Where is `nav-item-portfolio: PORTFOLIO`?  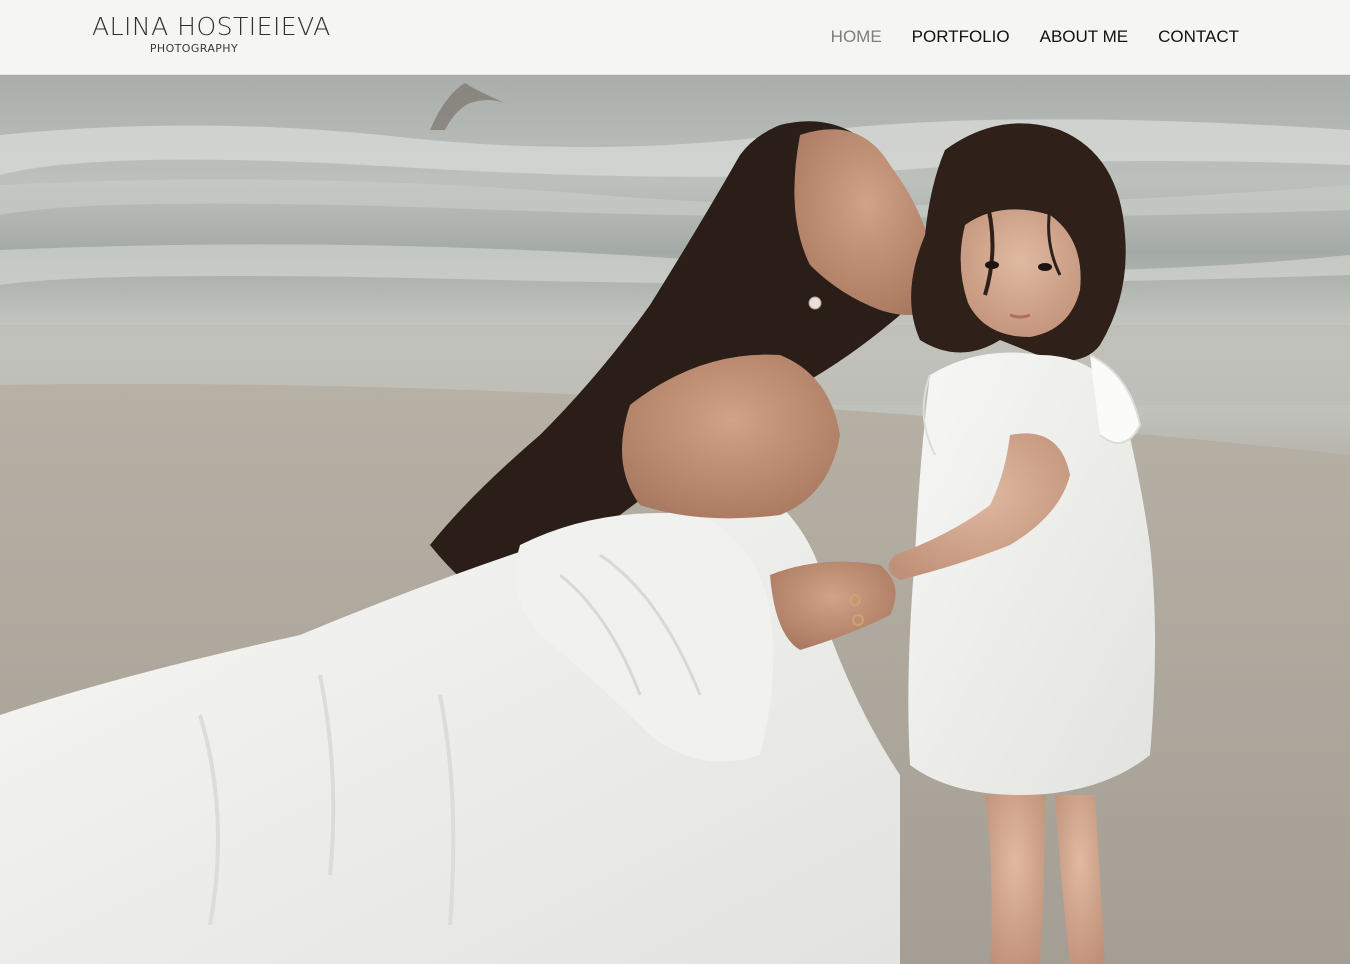
nav-item-portfolio: PORTFOLIO is located at coordinates (961, 37).